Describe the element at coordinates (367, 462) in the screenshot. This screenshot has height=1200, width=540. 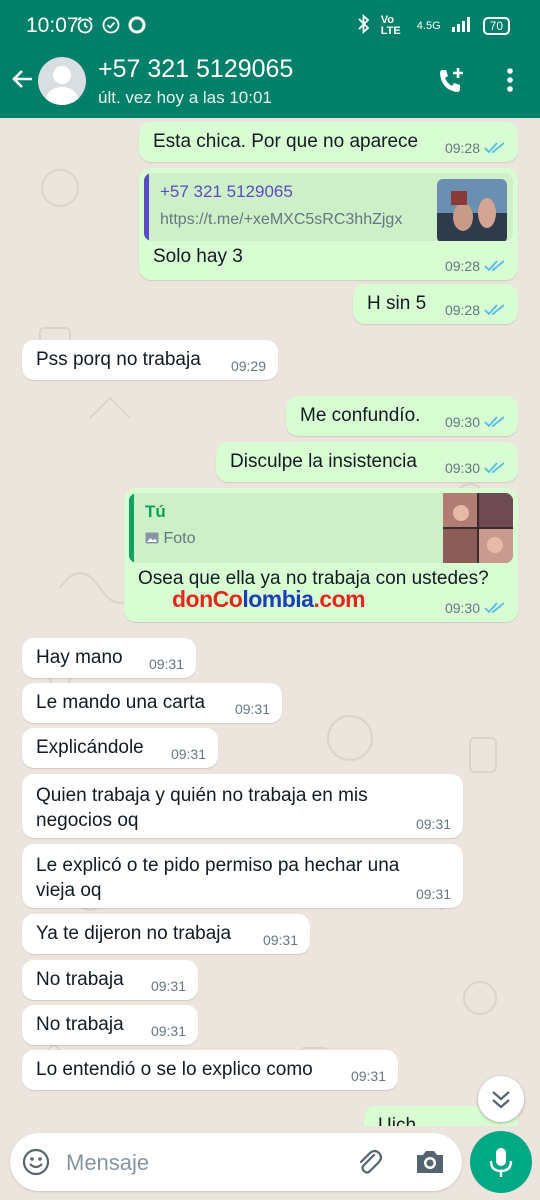
I see `message-outgoing: Disculpe la insistencia 09:30` at that location.